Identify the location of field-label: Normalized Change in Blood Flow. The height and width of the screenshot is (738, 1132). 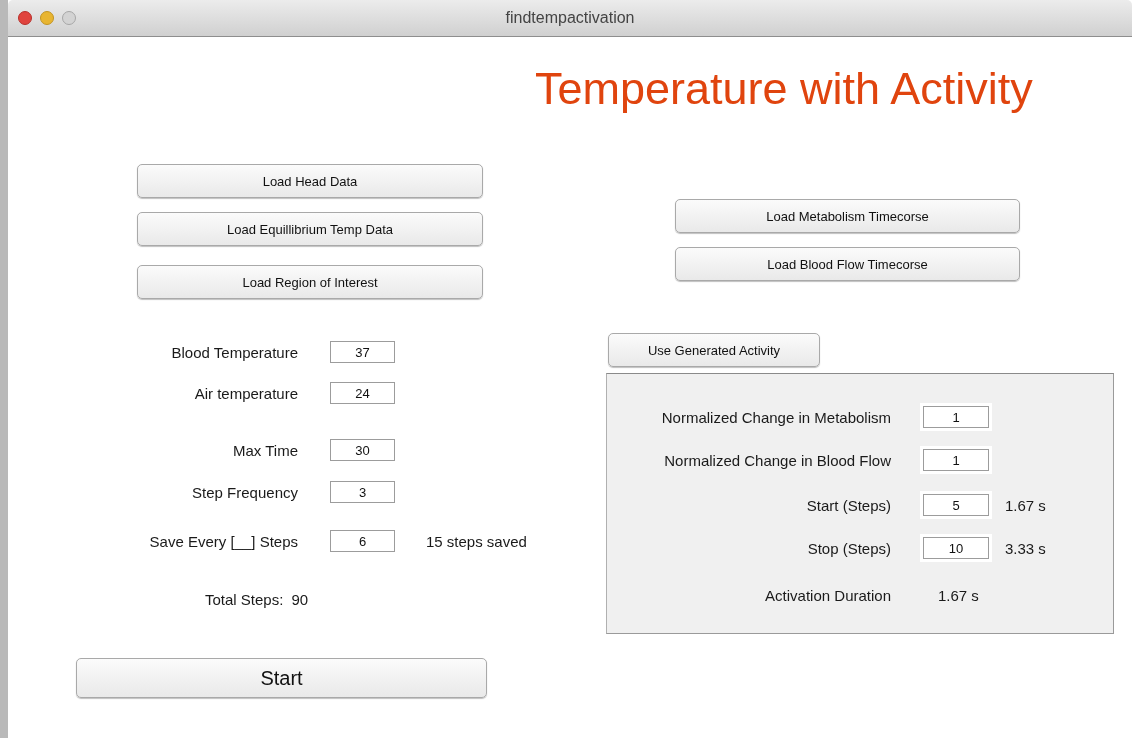
(777, 460).